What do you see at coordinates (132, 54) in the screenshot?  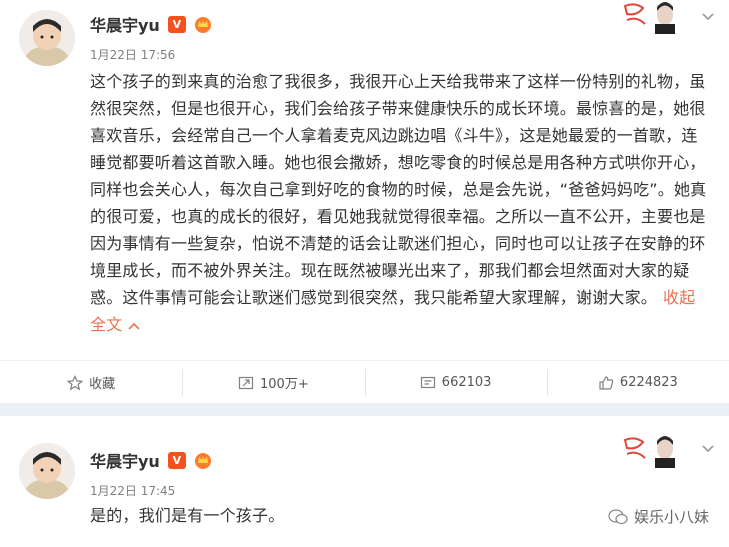 I see `post-time: 1月22日 17:56` at bounding box center [132, 54].